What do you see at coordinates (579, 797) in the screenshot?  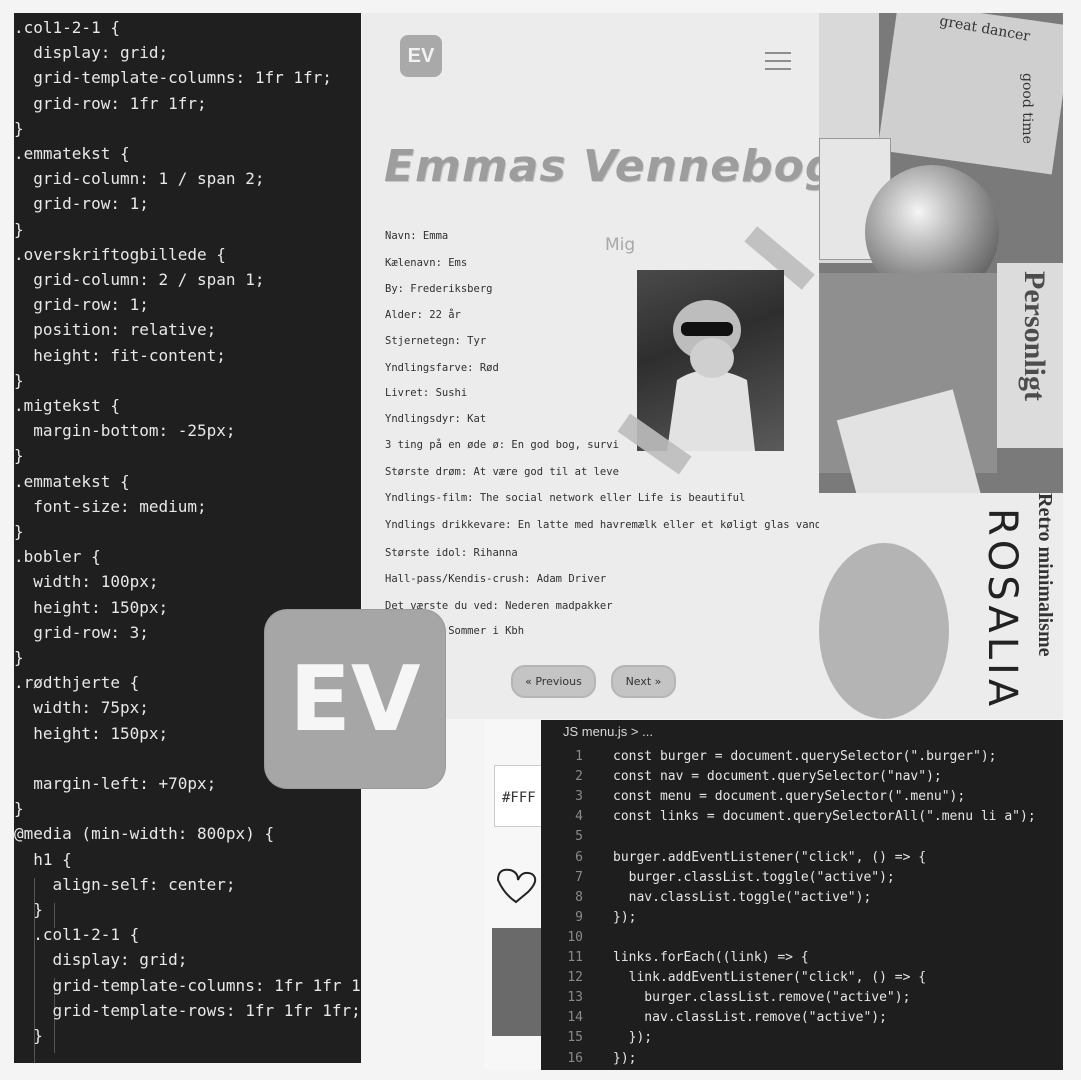 I see `line-number: 3` at bounding box center [579, 797].